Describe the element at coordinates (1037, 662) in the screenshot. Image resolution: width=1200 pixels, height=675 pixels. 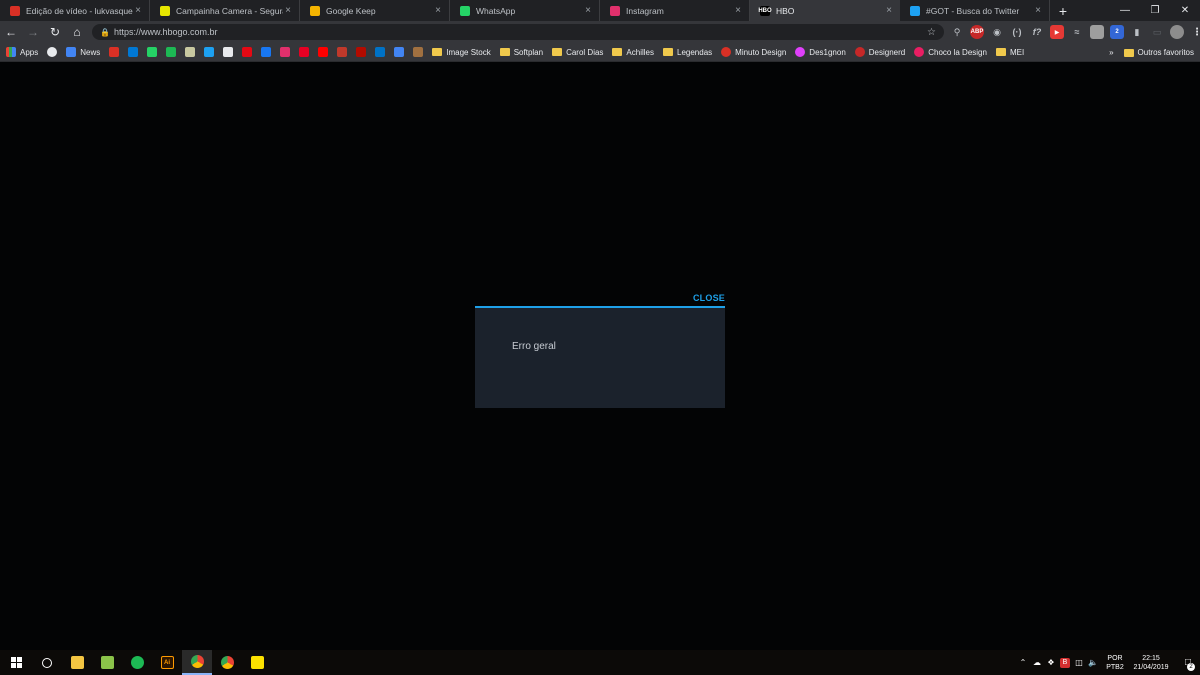
I see `cloud-icon: ☁` at that location.